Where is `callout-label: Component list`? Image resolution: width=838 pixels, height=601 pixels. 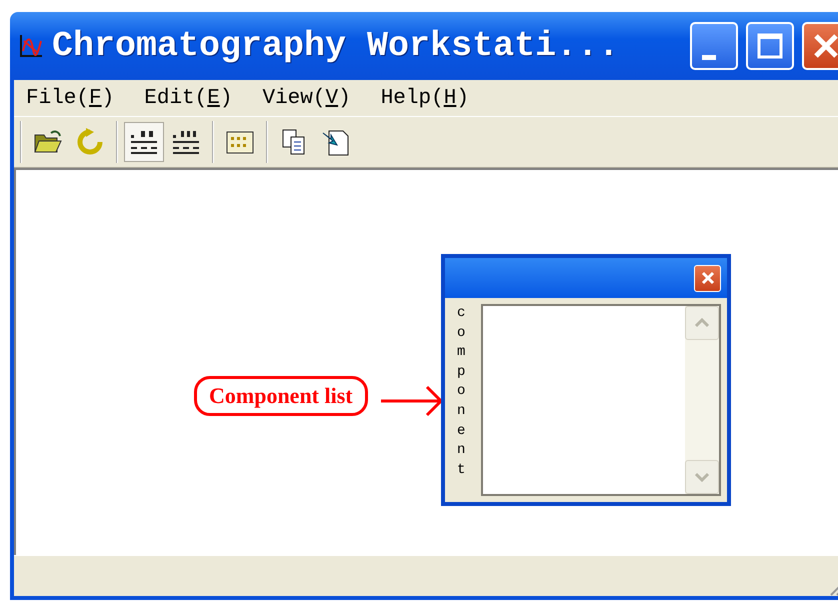
callout-label: Component list is located at coordinates (281, 396).